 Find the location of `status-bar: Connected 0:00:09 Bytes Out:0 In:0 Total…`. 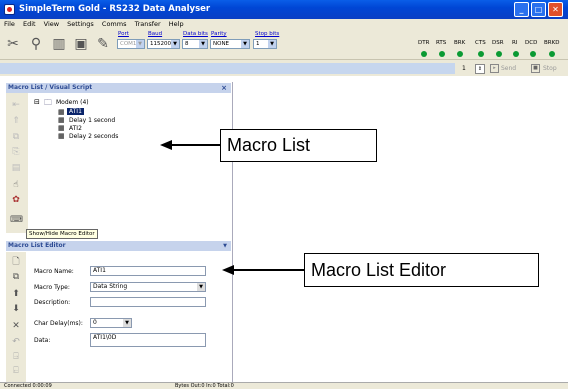

status-bar: Connected 0:00:09 Bytes Out:0 In:0 Total… is located at coordinates (284, 385).